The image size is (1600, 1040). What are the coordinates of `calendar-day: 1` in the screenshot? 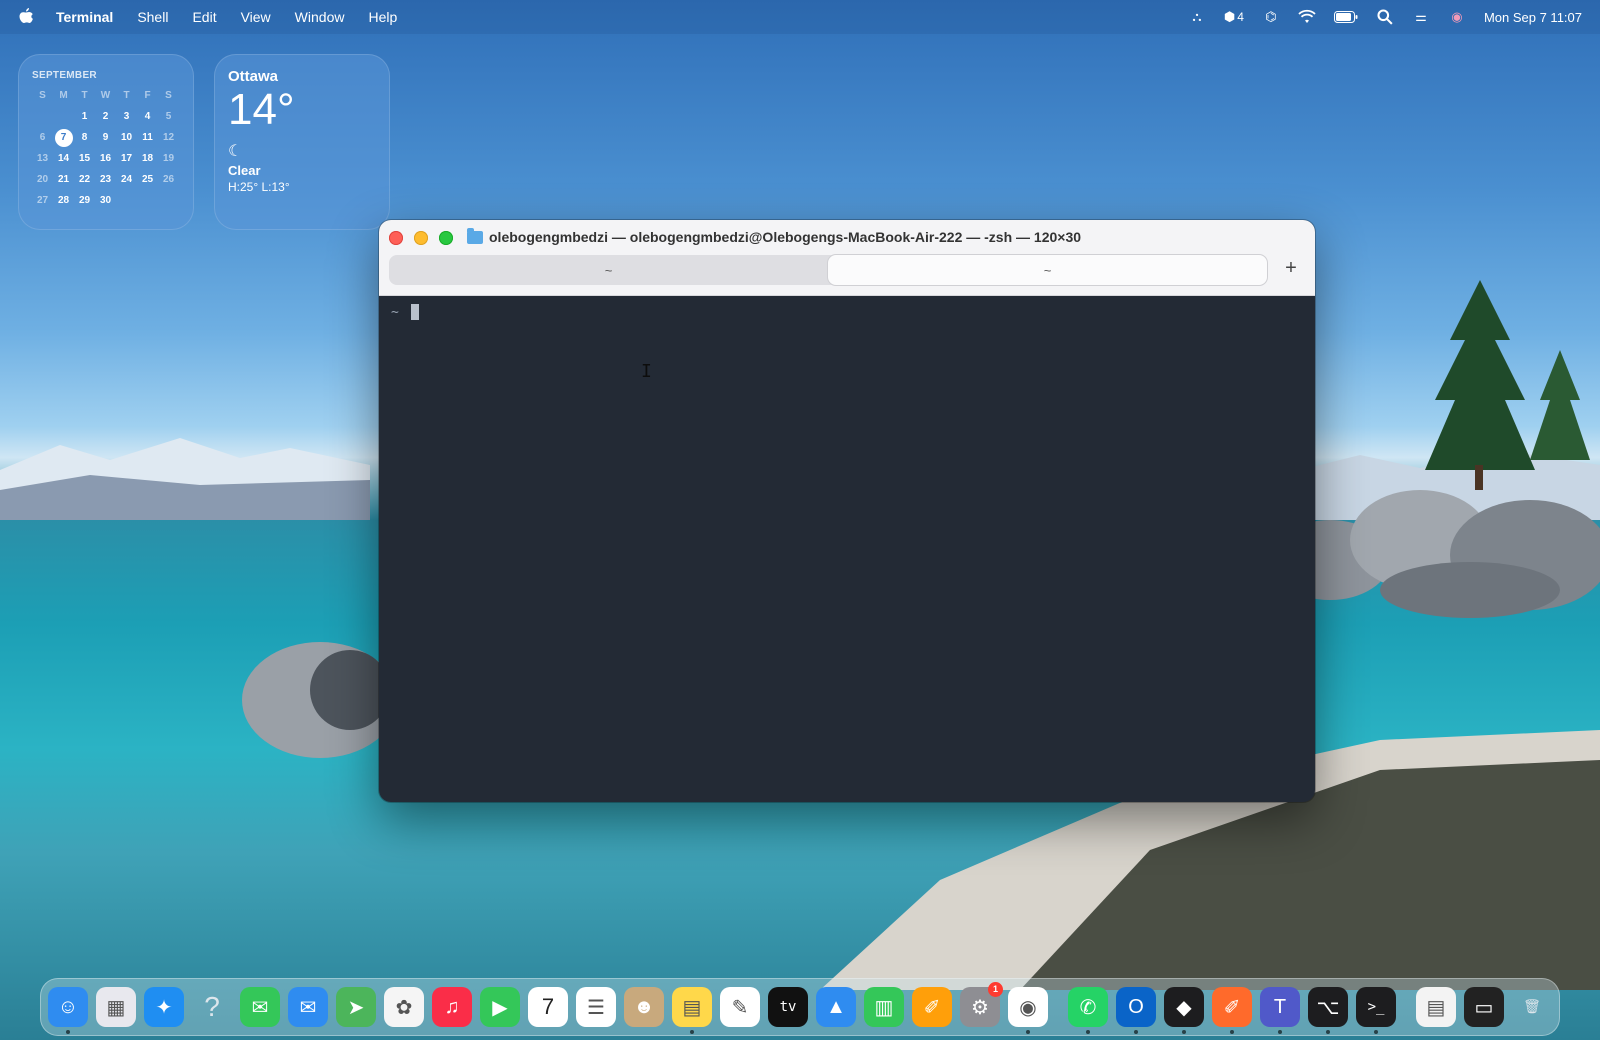 It's located at (84, 116).